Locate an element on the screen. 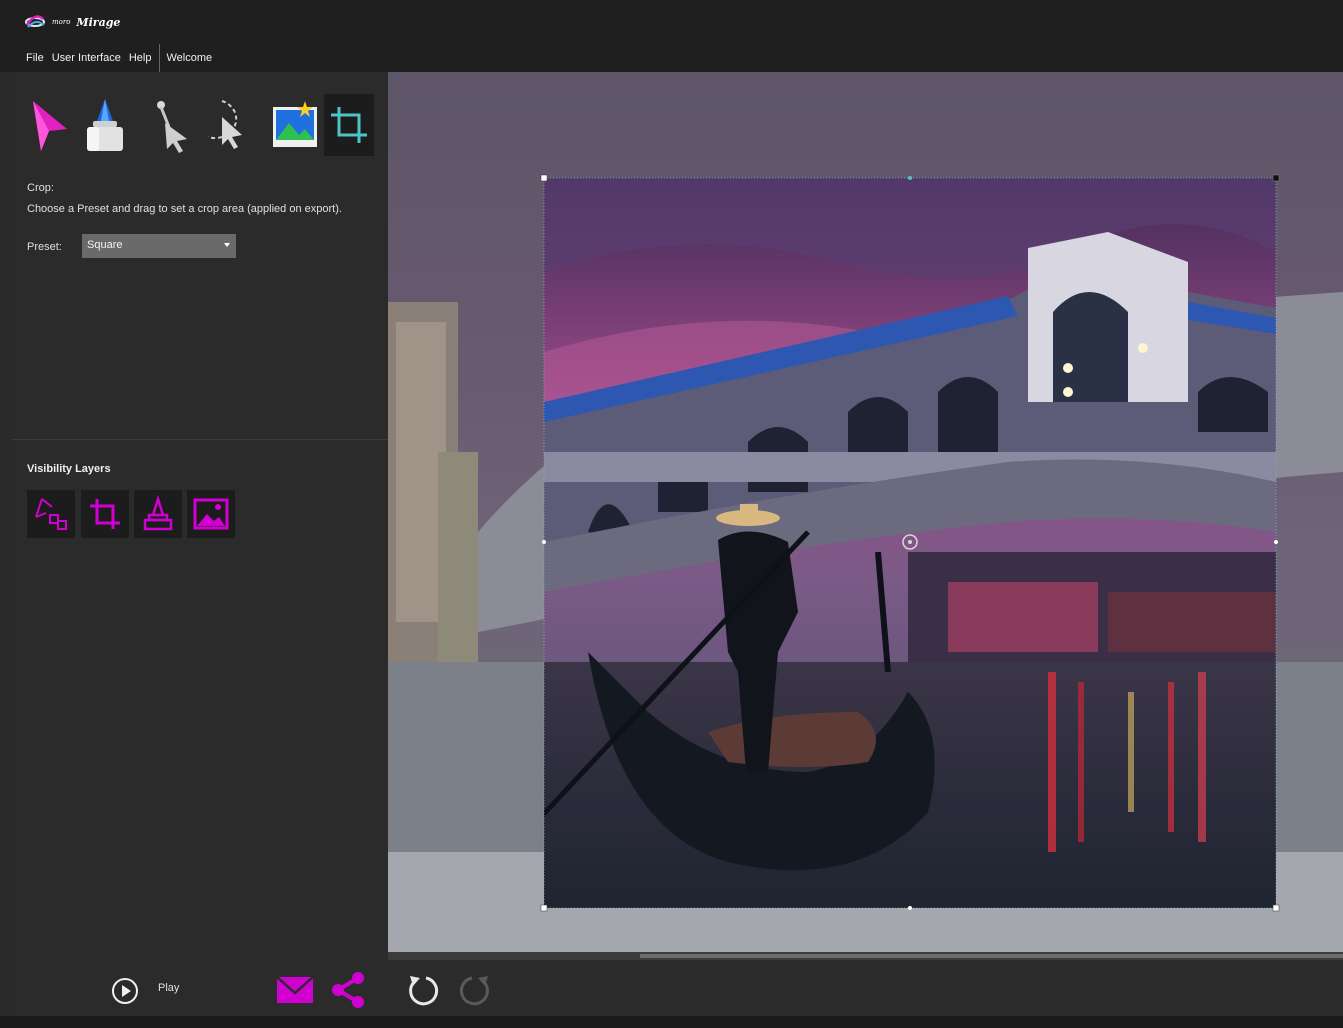 Image resolution: width=1343 pixels, height=1028 pixels. image-layer-tool is located at coordinates (295, 125).